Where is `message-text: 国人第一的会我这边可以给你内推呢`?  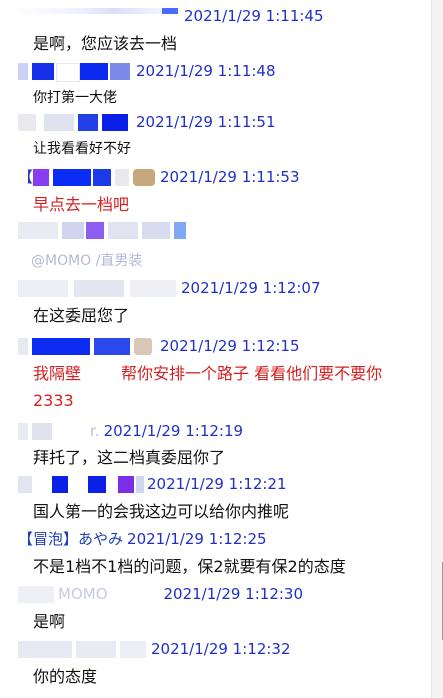
message-text: 国人第一的会我这边可以给你内推呢 is located at coordinates (161, 511).